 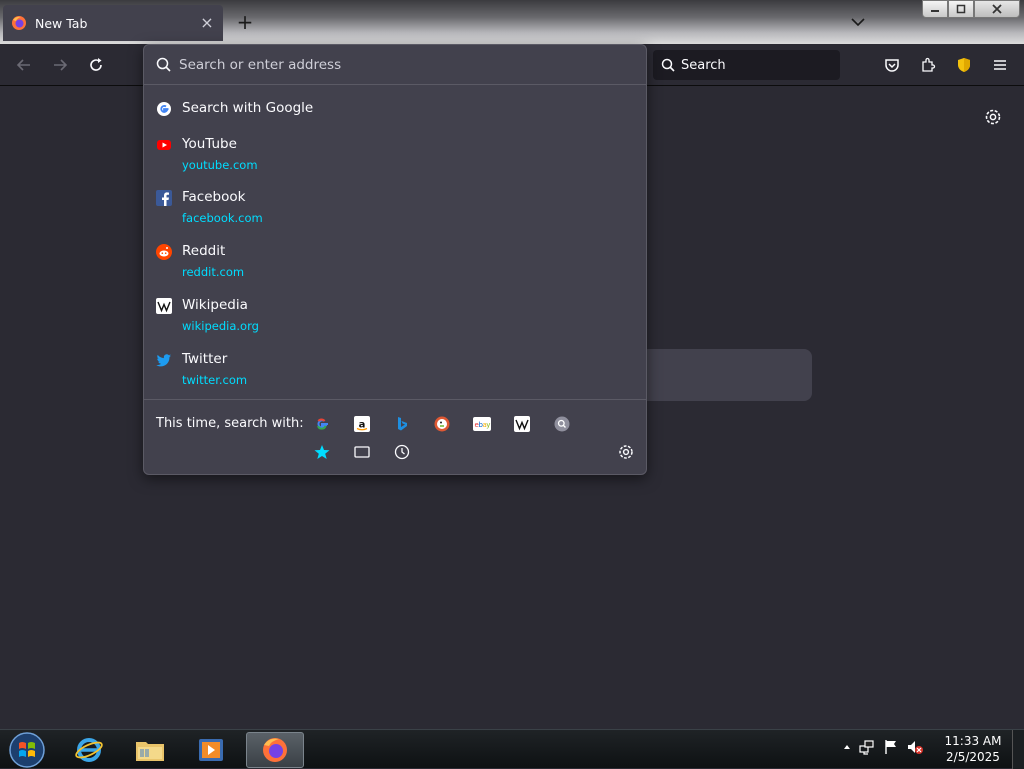 I want to click on forward-button, so click(x=60, y=65).